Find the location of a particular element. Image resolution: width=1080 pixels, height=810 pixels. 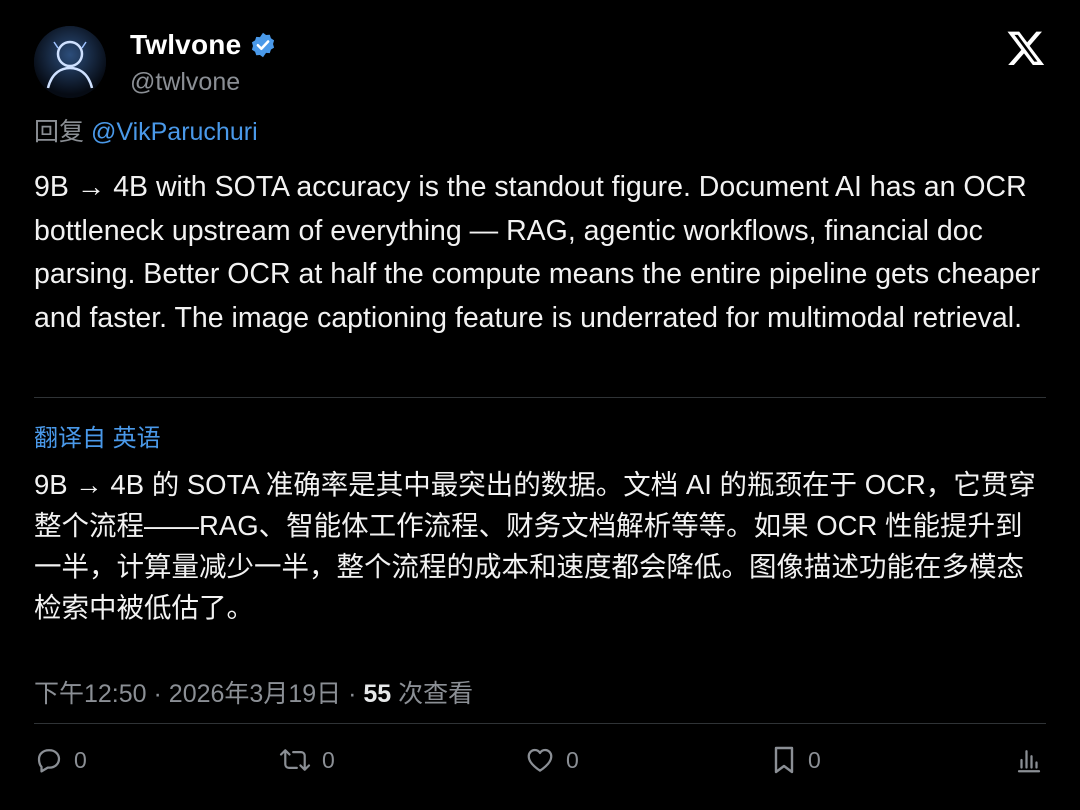

heart-icon is located at coordinates (540, 760).